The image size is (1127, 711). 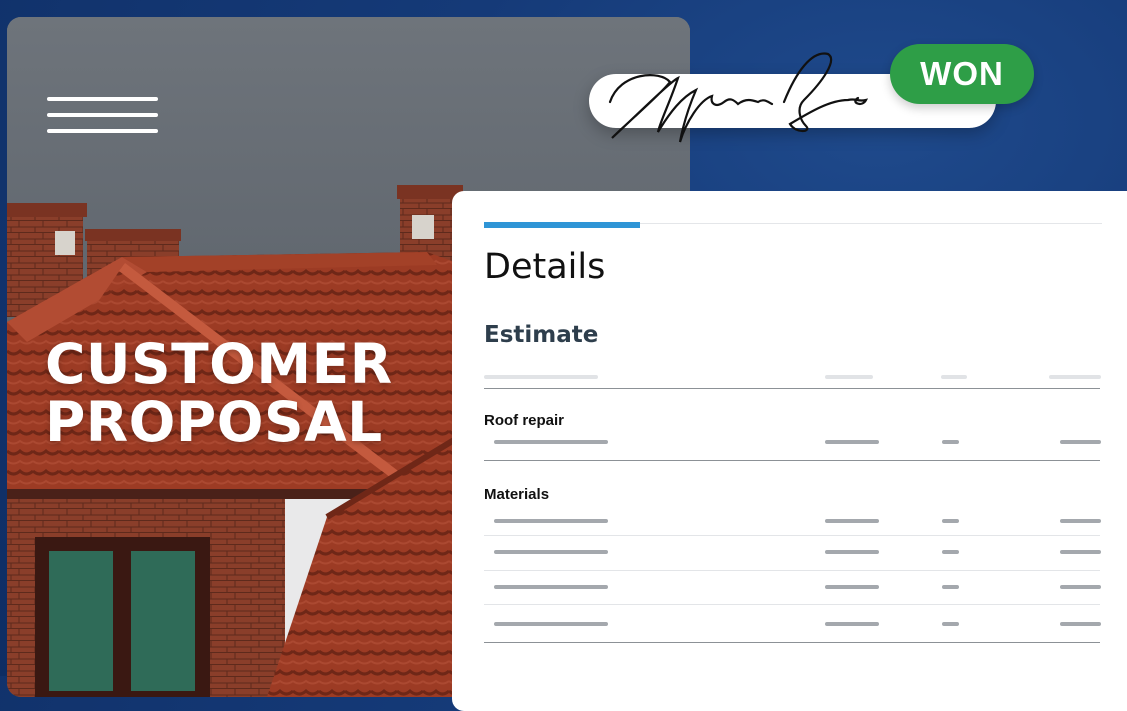 I want to click on proposal-title: CUSTOMER PROPOSAL, so click(x=219, y=393).